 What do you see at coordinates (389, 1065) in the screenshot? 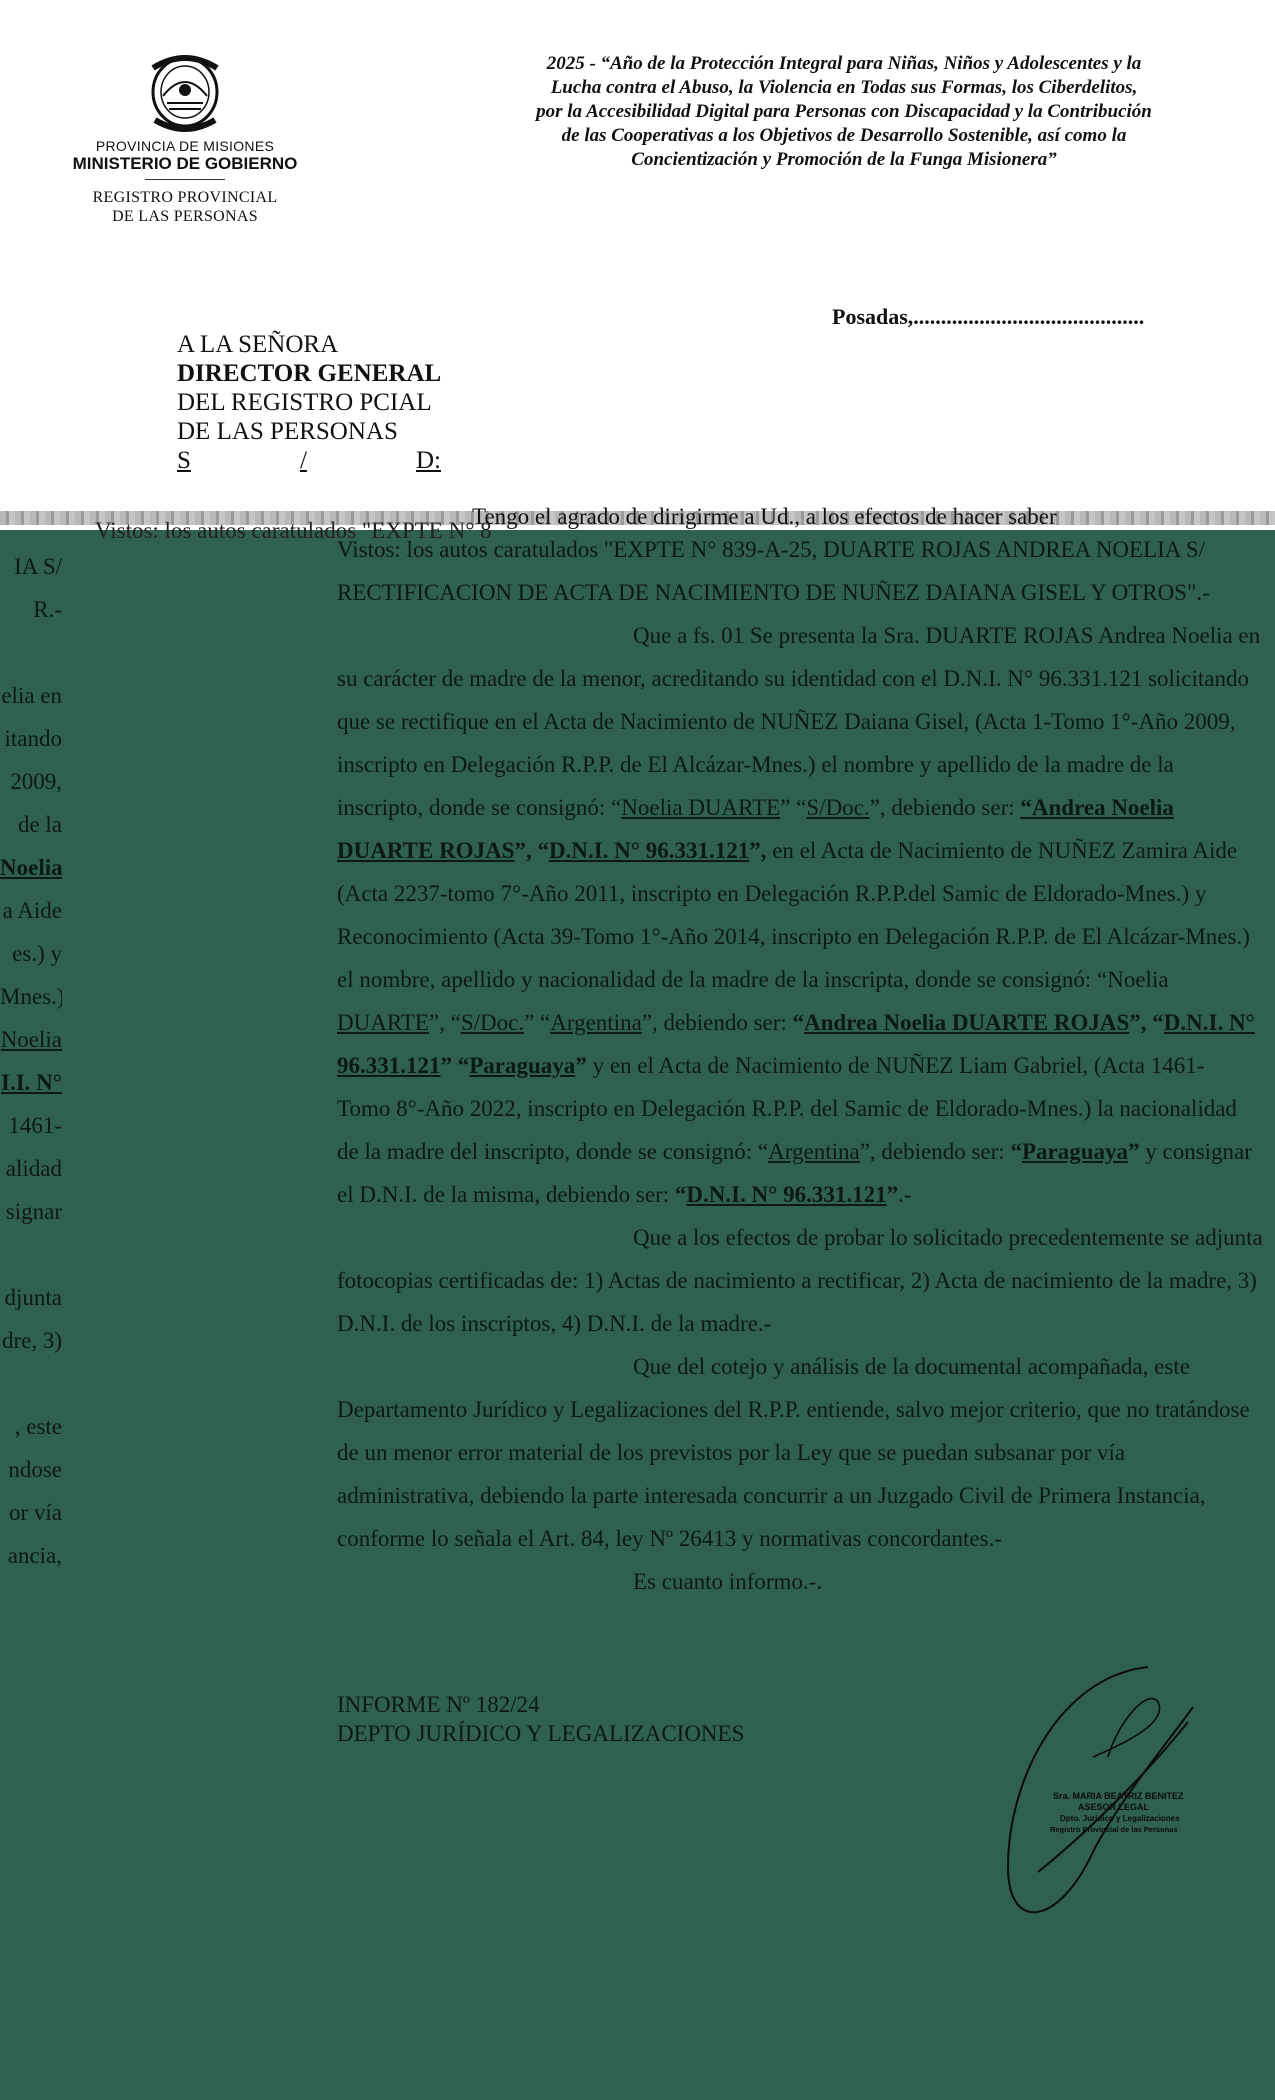
I see `text-run: 96.331.121` at bounding box center [389, 1065].